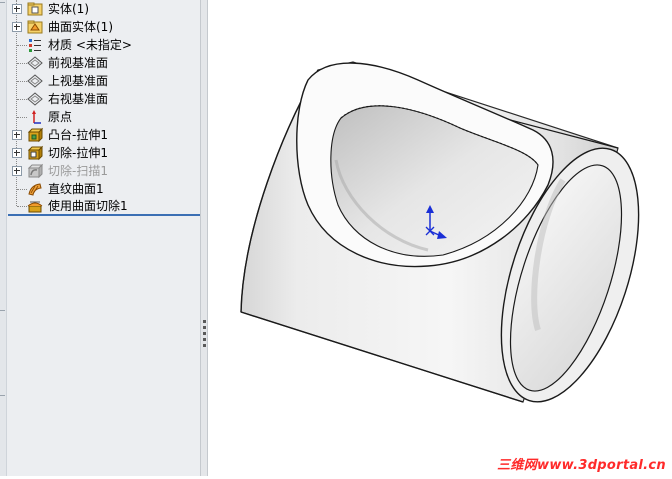 The height and width of the screenshot is (479, 672). I want to click on tree-item-label: 曲面实体(1), so click(80, 27).